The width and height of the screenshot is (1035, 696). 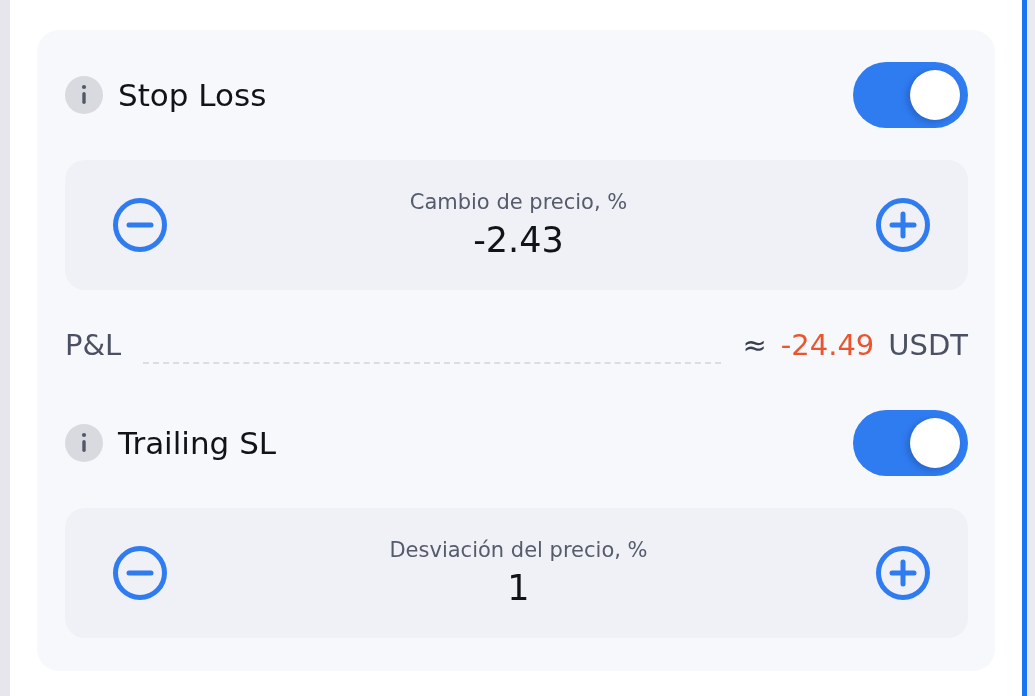 What do you see at coordinates (518, 240) in the screenshot?
I see `value-field: -2.43` at bounding box center [518, 240].